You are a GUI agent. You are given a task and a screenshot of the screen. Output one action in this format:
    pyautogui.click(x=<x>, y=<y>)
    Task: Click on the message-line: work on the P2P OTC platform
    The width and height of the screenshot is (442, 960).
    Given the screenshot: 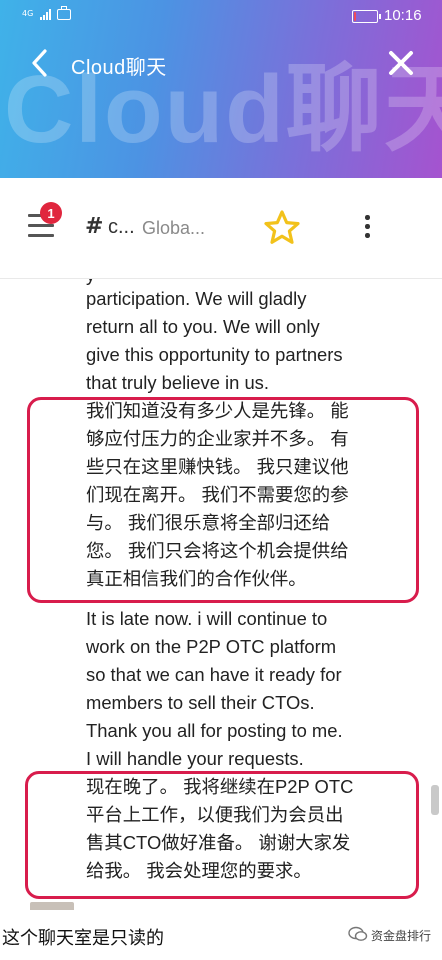 What is the action you would take?
    pyautogui.click(x=211, y=646)
    